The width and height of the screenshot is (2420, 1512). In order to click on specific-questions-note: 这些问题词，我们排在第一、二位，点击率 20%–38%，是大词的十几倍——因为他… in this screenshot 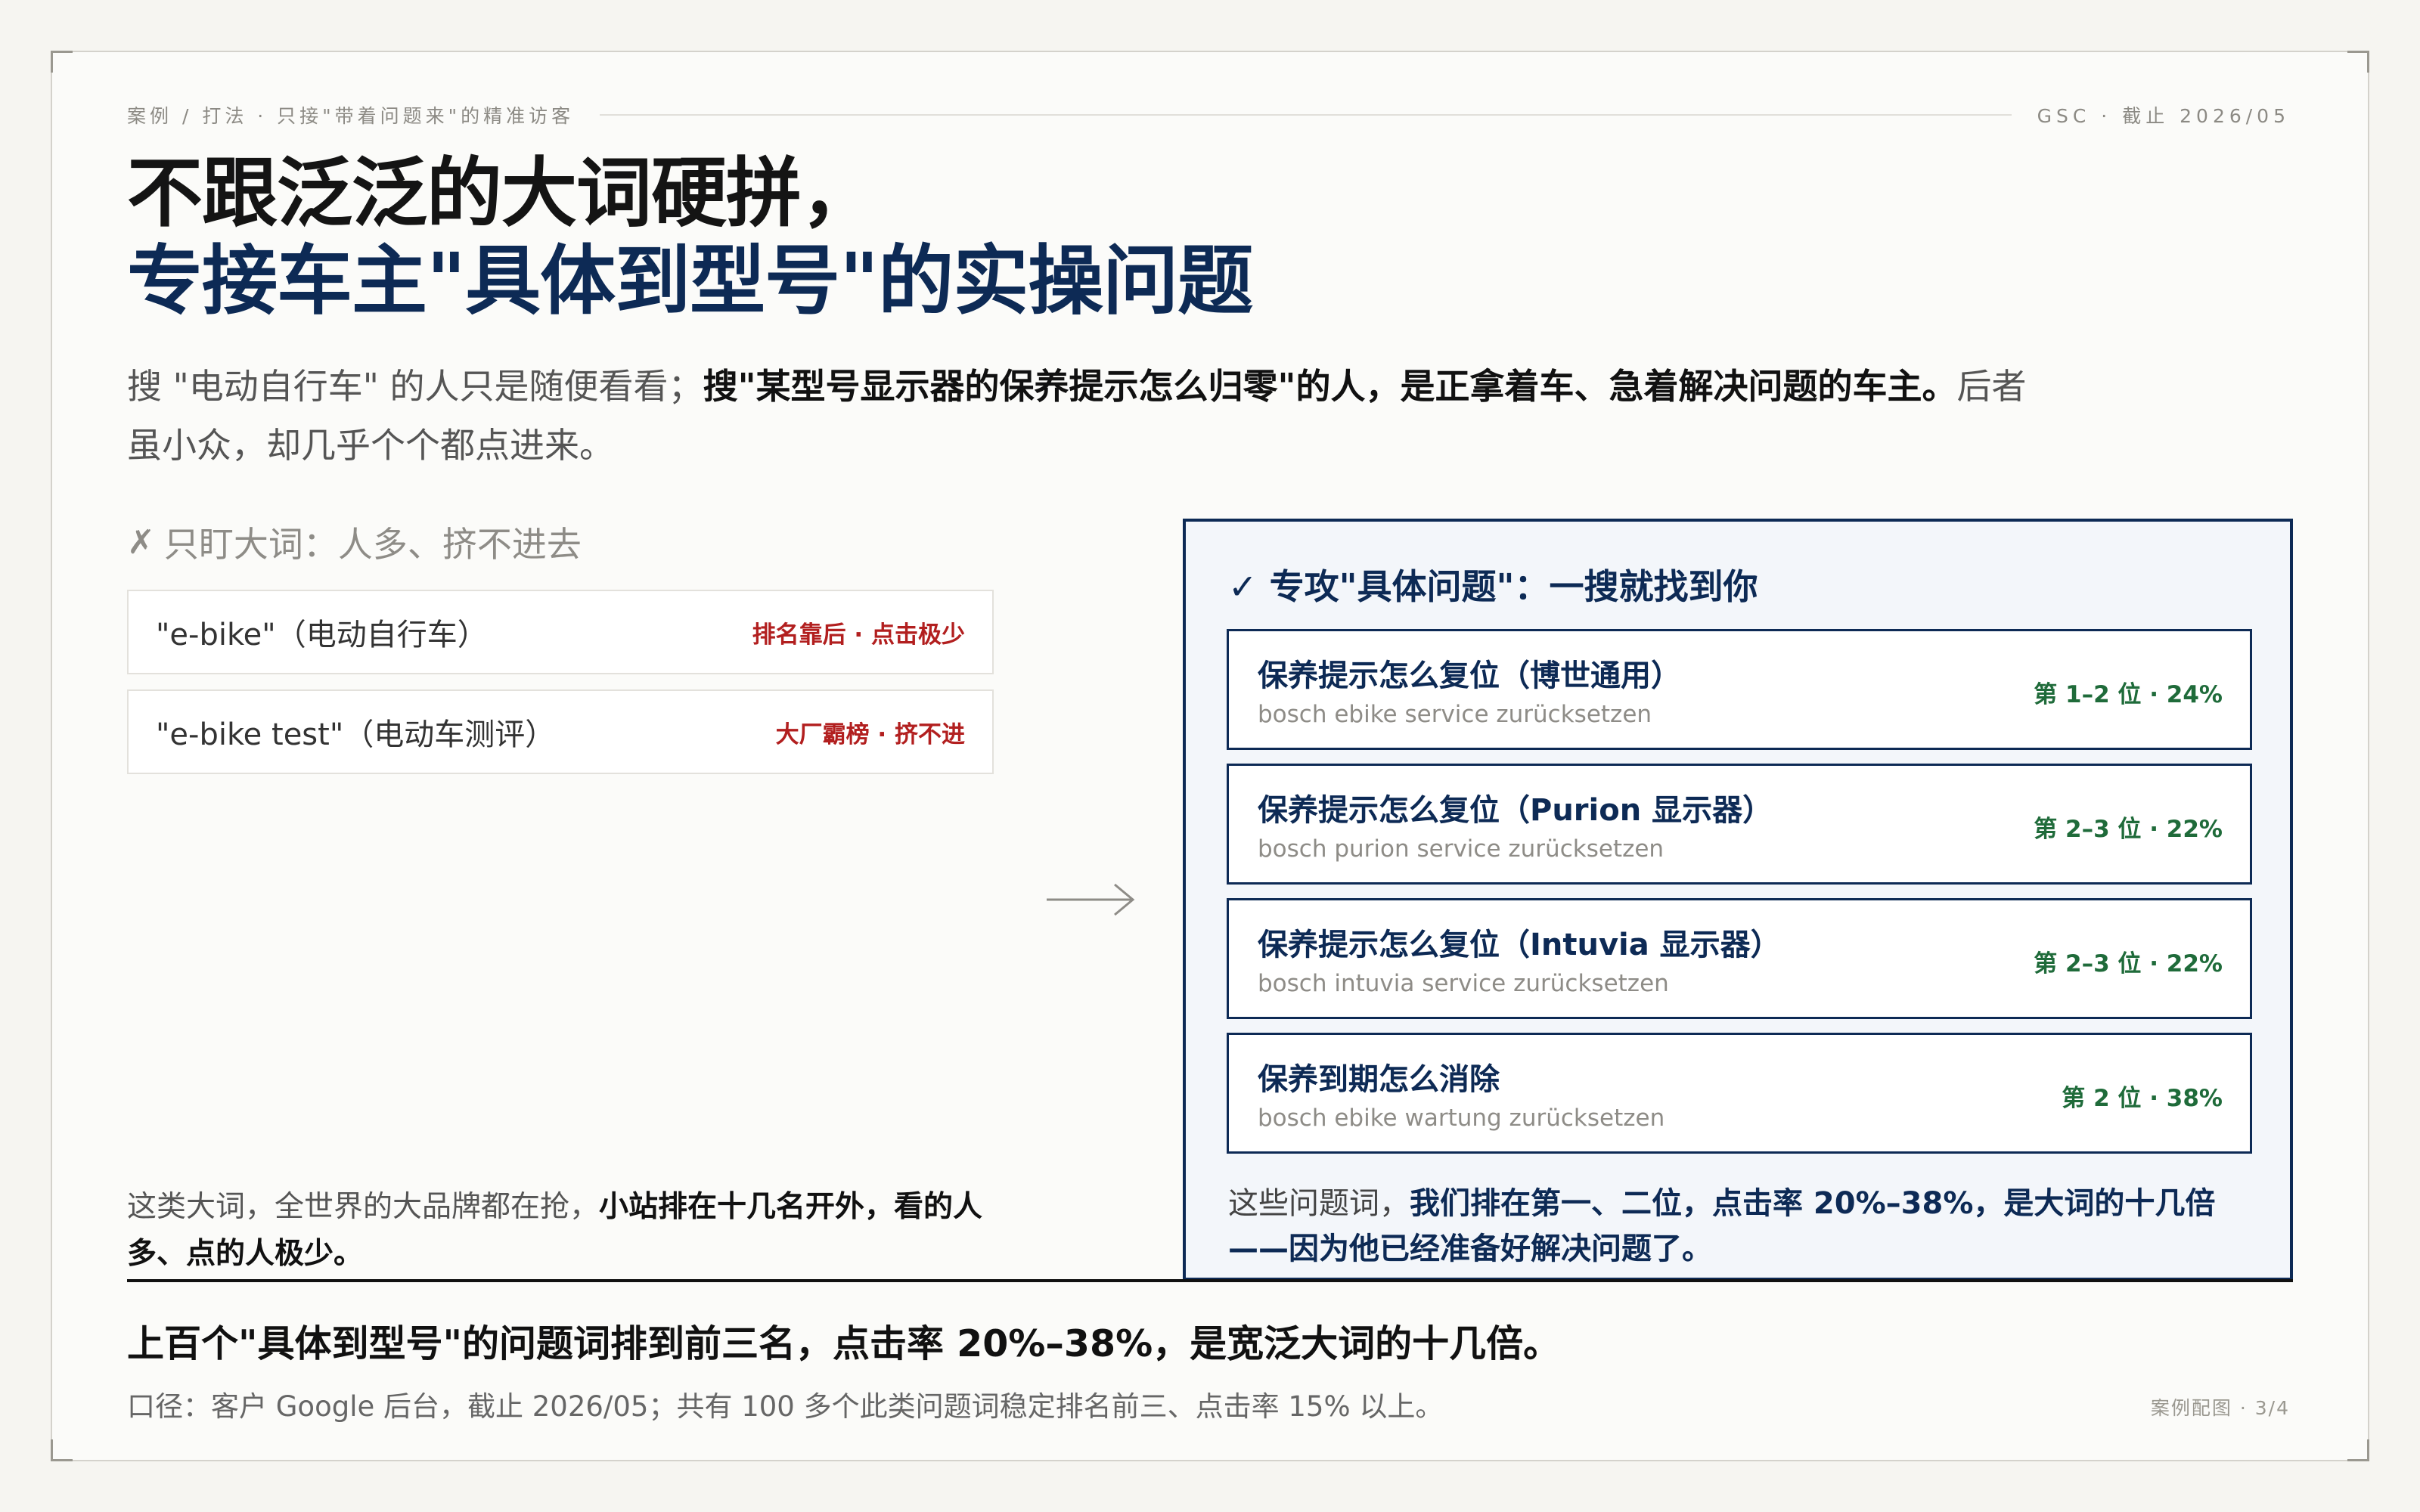, I will do `click(1750, 1226)`.